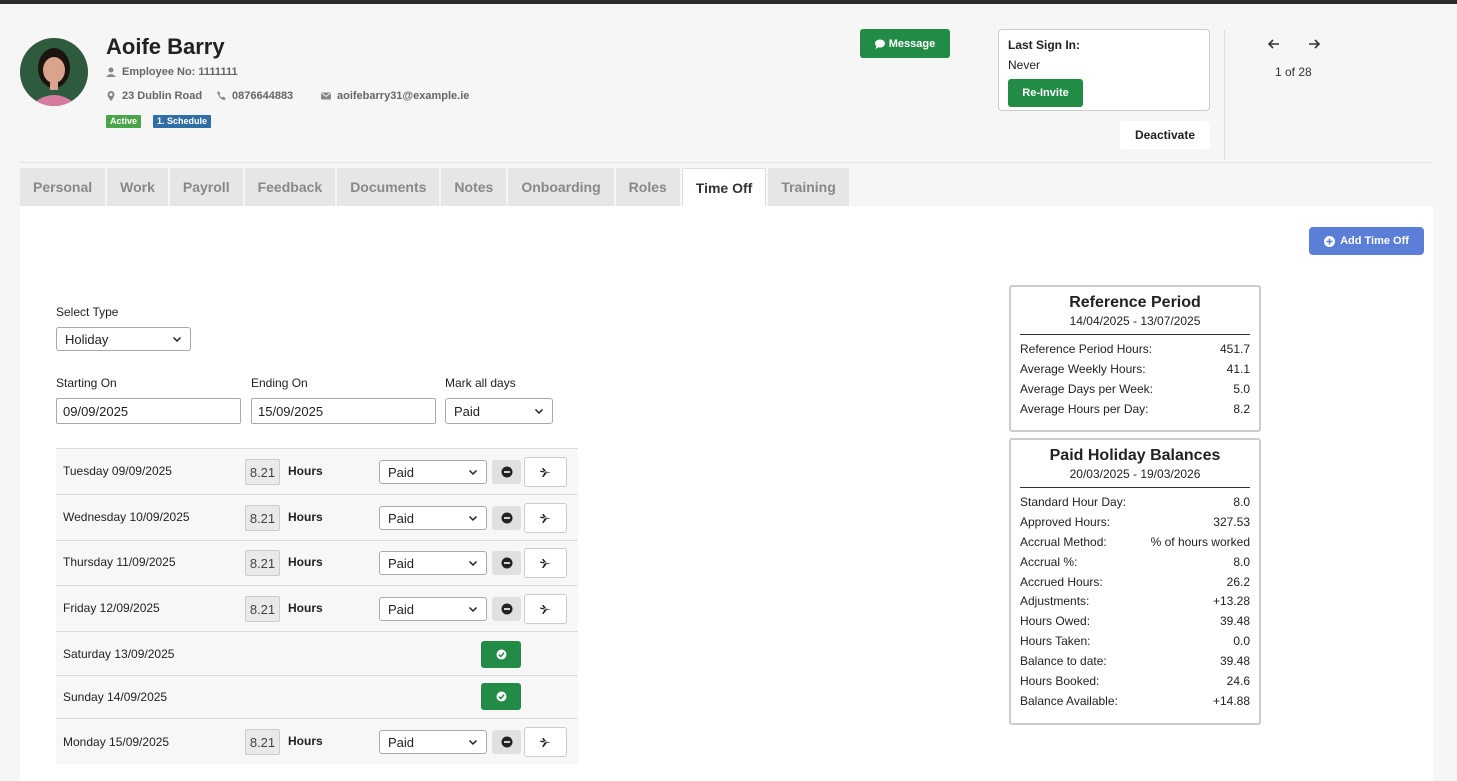 The width and height of the screenshot is (1457, 781). What do you see at coordinates (148, 411) in the screenshot?
I see `starting-on-input: 09/09/2025` at bounding box center [148, 411].